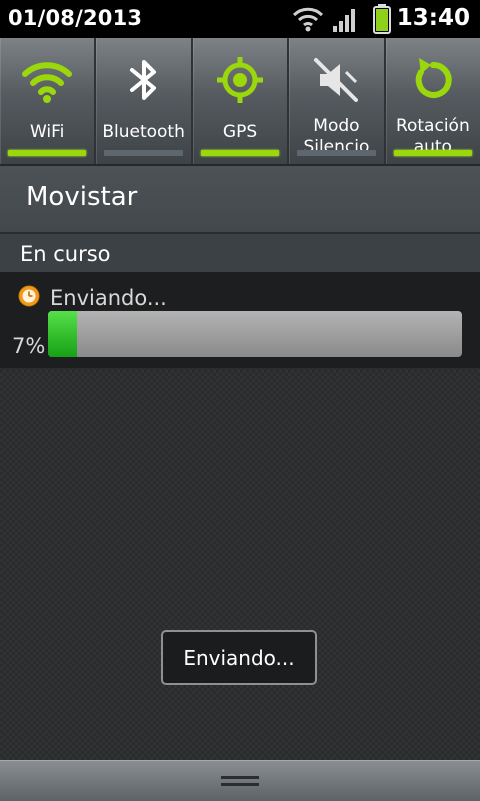 The width and height of the screenshot is (480, 801). What do you see at coordinates (62, 334) in the screenshot?
I see `progress-fill` at bounding box center [62, 334].